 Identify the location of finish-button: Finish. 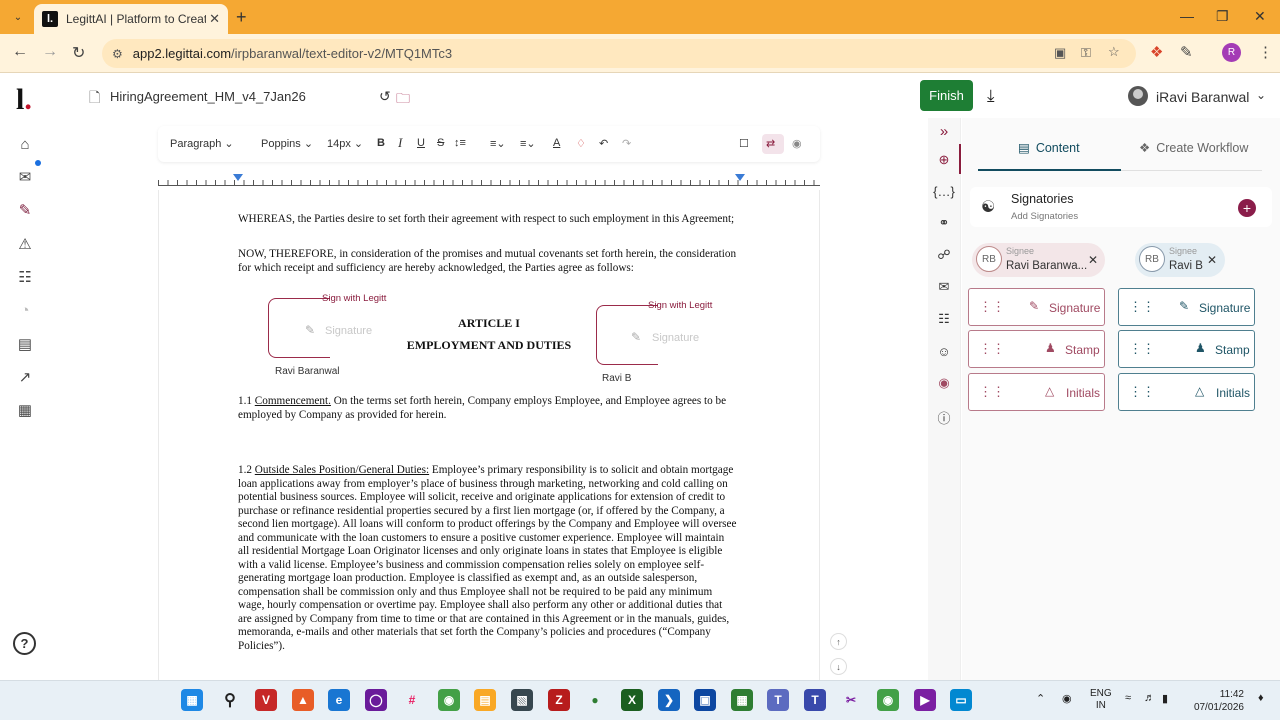
(946, 95).